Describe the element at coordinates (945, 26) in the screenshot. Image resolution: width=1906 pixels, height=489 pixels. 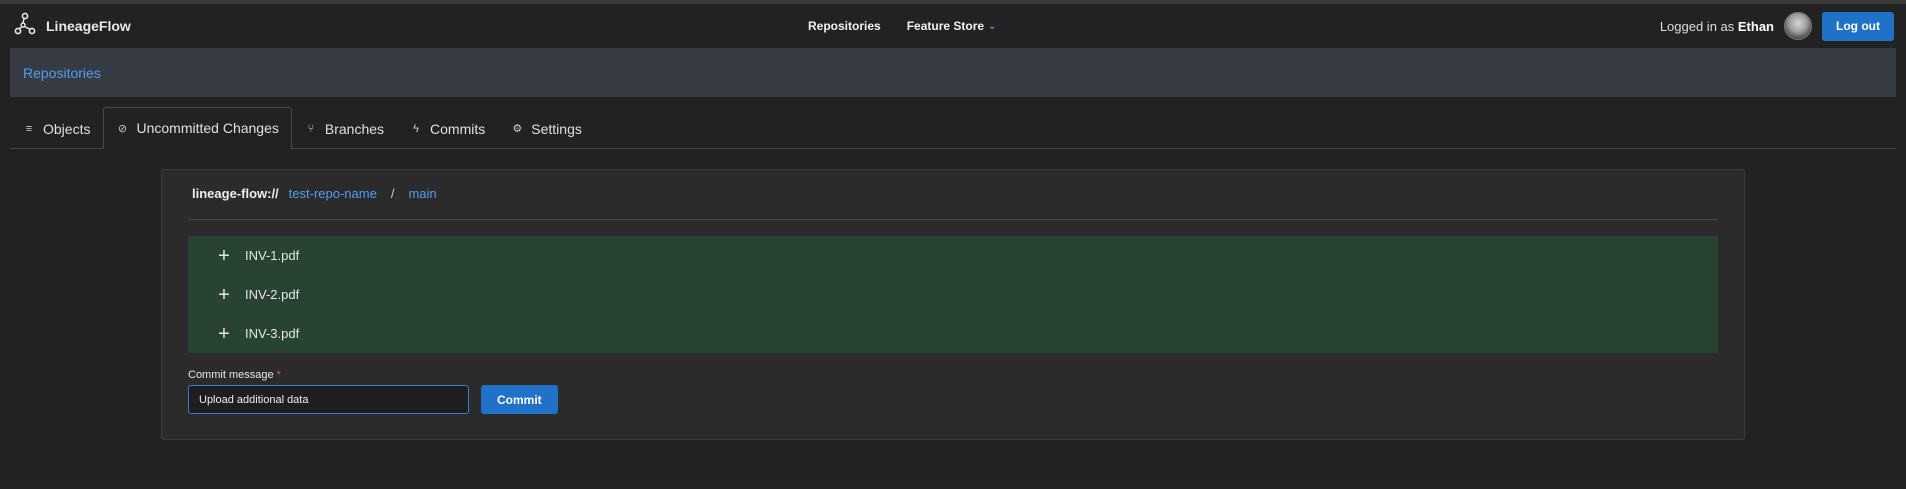
I see `nav-feature-store-label: Feature Store` at that location.